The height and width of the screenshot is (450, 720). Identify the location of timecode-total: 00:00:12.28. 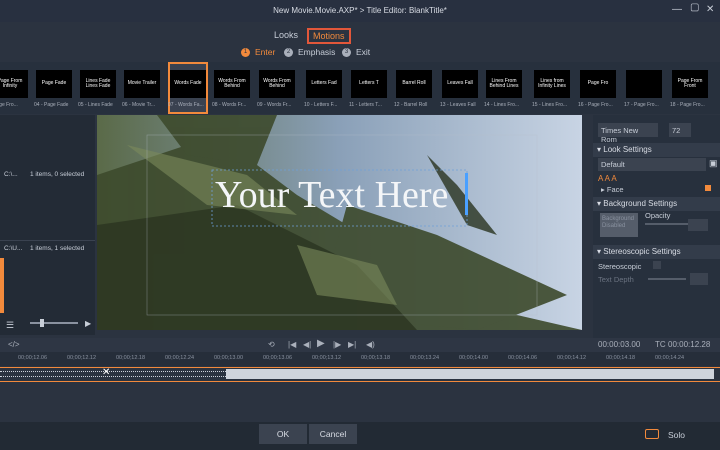
(689, 344).